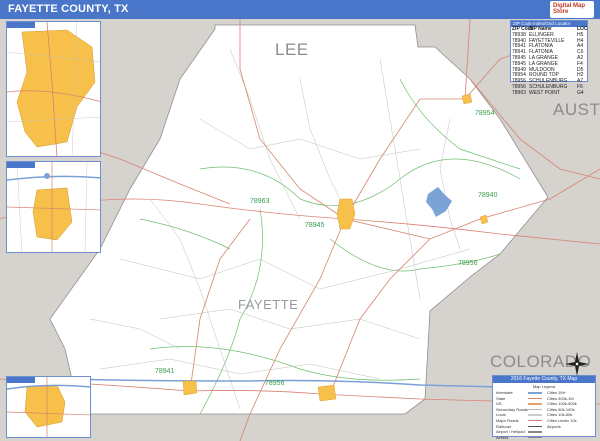 The image size is (600, 441). What do you see at coordinates (485, 113) in the screenshot?
I see `zip-label: 78954` at bounding box center [485, 113].